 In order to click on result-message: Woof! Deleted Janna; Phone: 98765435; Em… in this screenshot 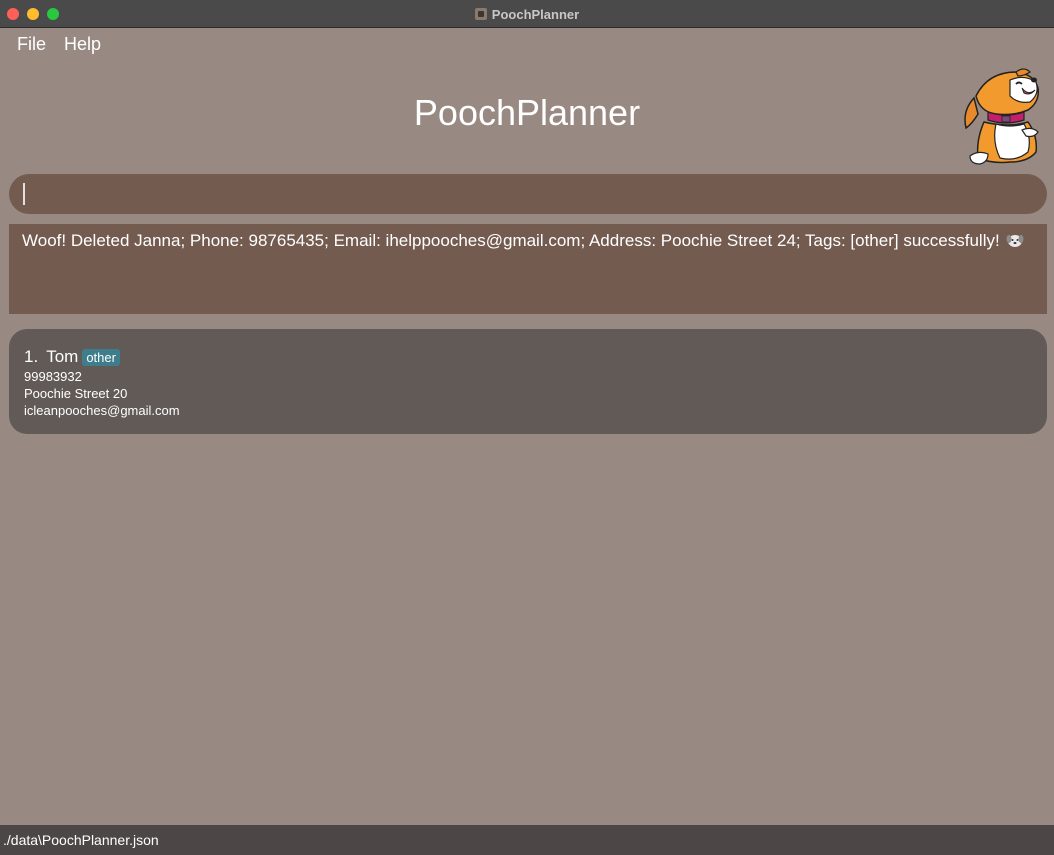, I will do `click(511, 240)`.